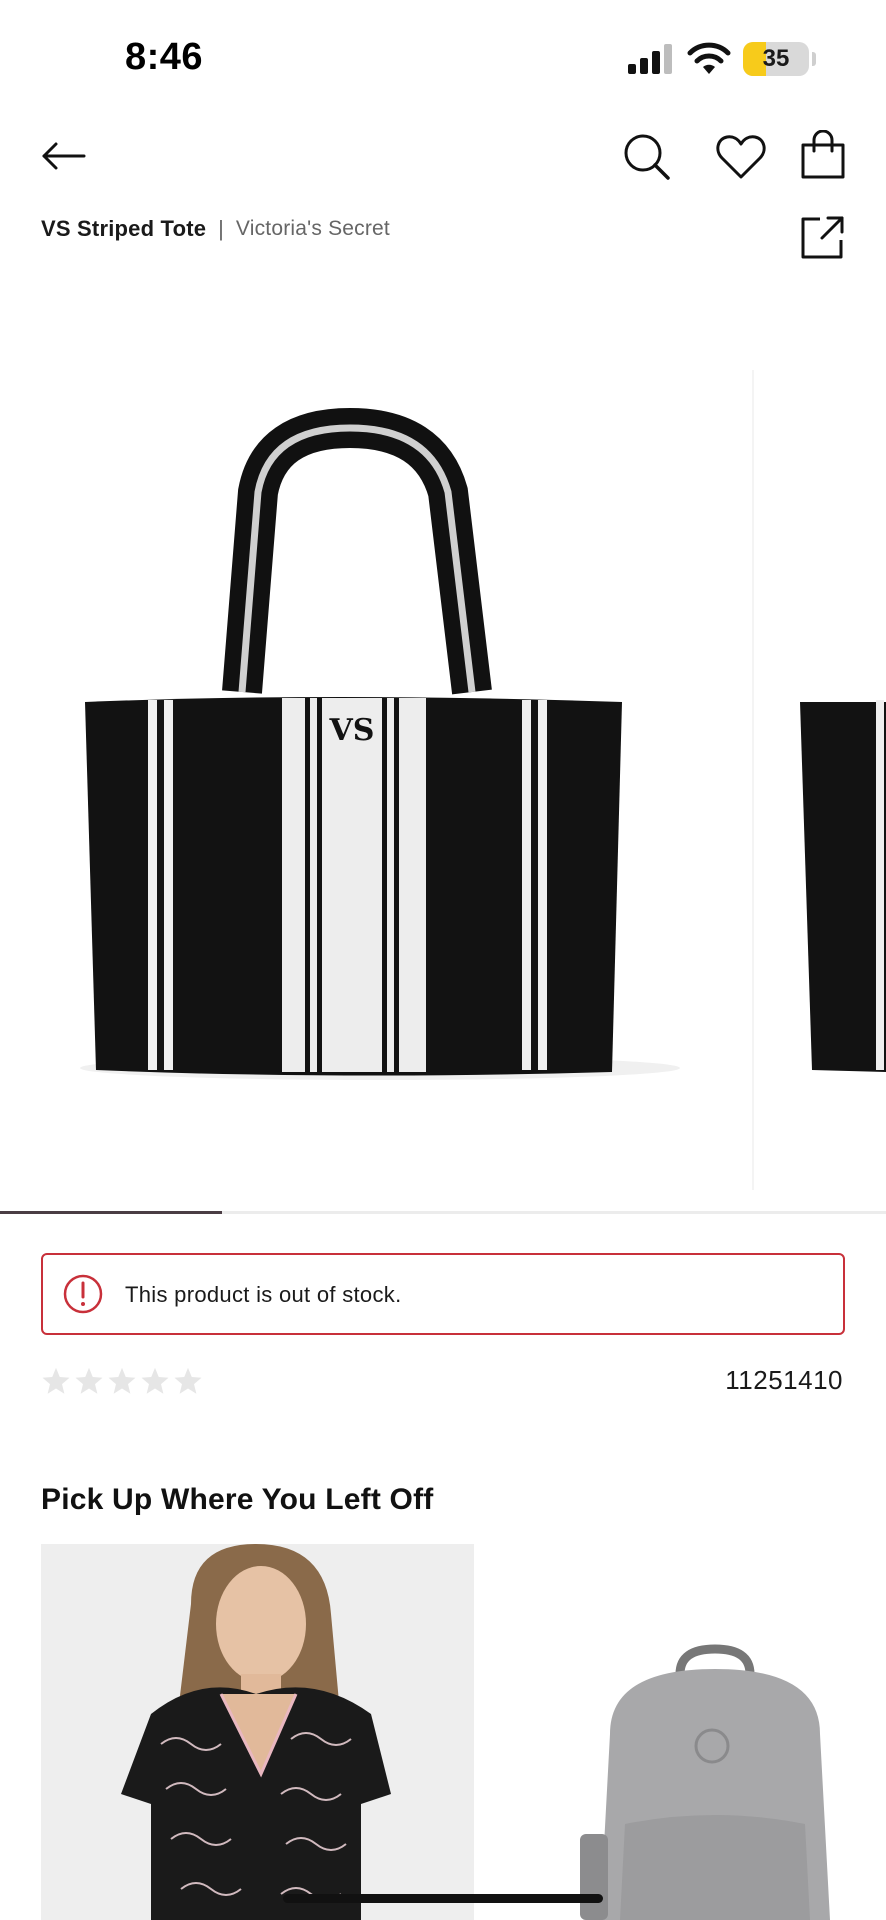  I want to click on recommendation-card-backpack, so click(713, 1732).